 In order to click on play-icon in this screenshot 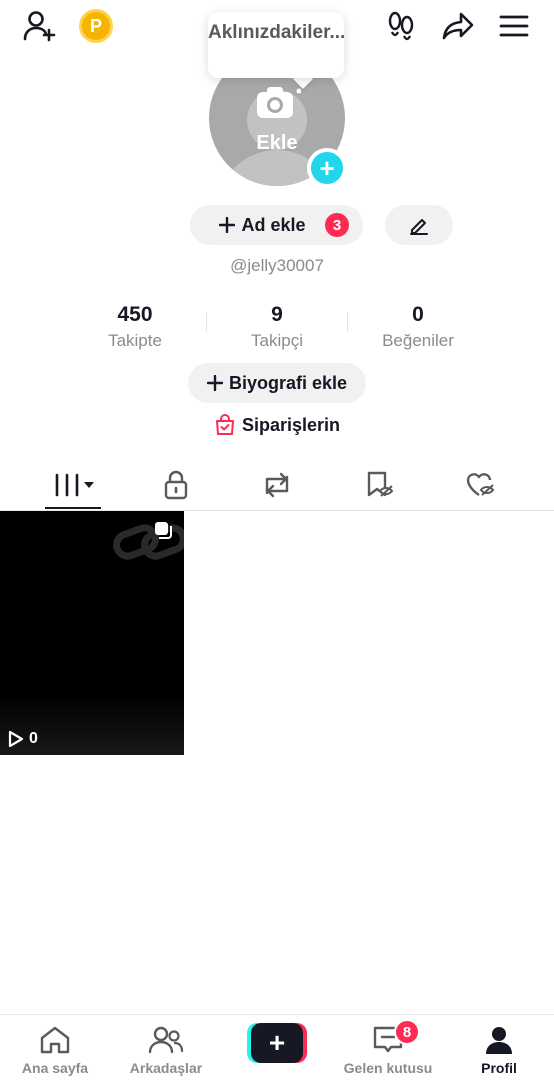, I will do `click(16, 739)`.